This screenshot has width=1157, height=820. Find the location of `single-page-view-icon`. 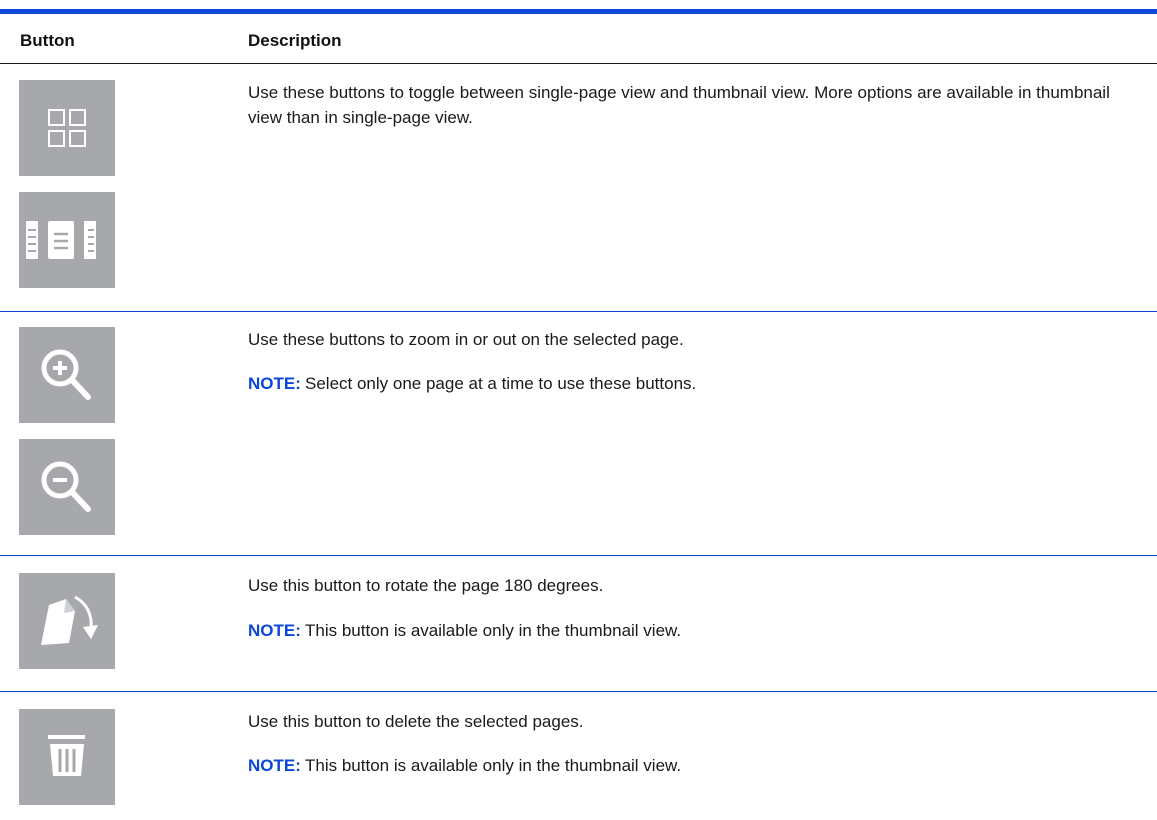

single-page-view-icon is located at coordinates (61, 240).